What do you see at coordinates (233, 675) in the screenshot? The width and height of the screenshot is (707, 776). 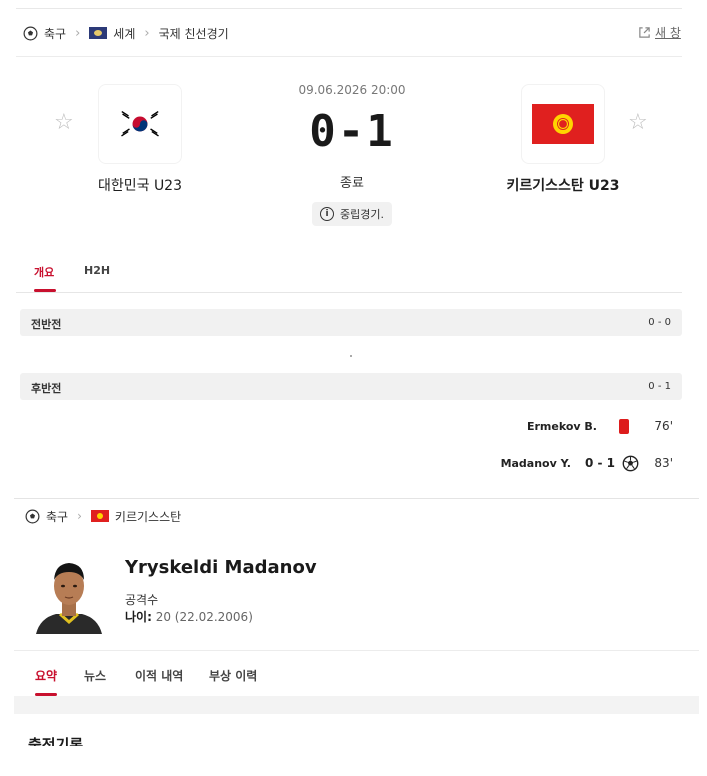 I see `tab-injuries: 부상 이력` at bounding box center [233, 675].